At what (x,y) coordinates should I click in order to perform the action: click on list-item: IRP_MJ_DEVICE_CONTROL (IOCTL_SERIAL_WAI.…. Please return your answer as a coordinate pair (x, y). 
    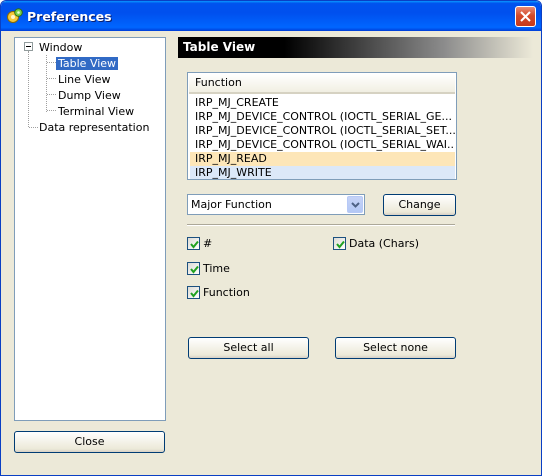
    Looking at the image, I should click on (322, 145).